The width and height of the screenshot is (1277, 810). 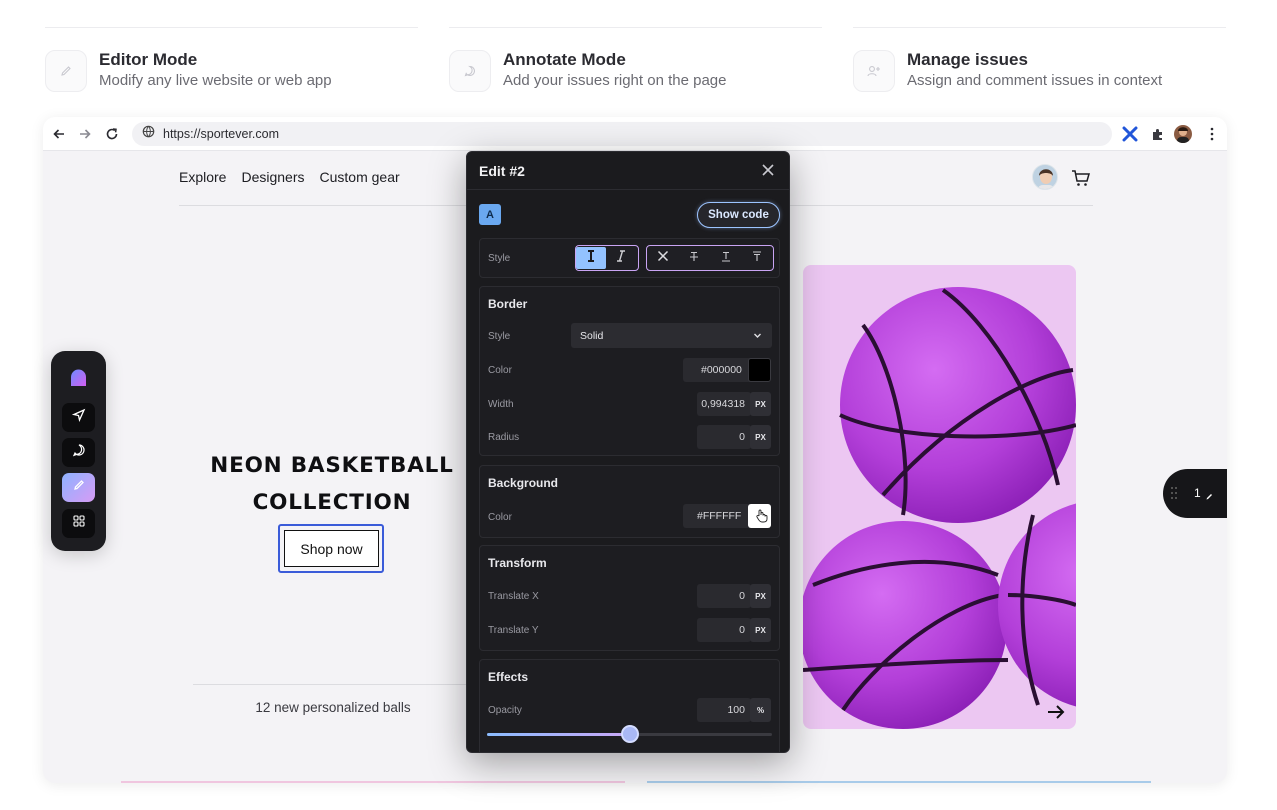 I want to click on show-code-button: Show code, so click(x=738, y=215).